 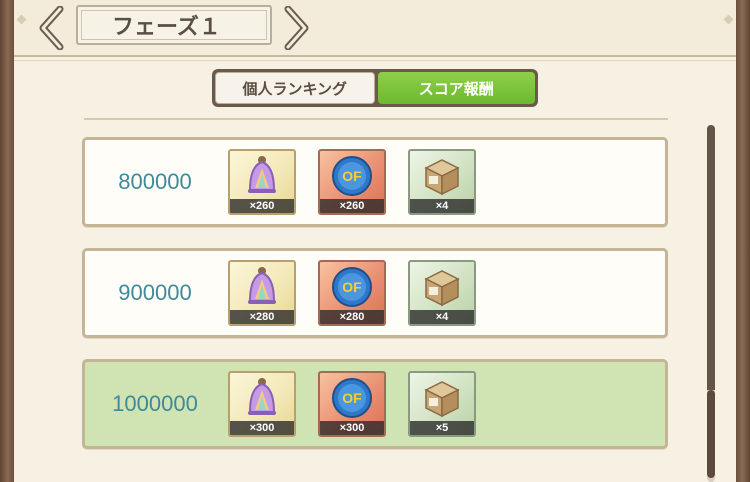 I want to click on score-threshold: 900000, so click(x=155, y=292).